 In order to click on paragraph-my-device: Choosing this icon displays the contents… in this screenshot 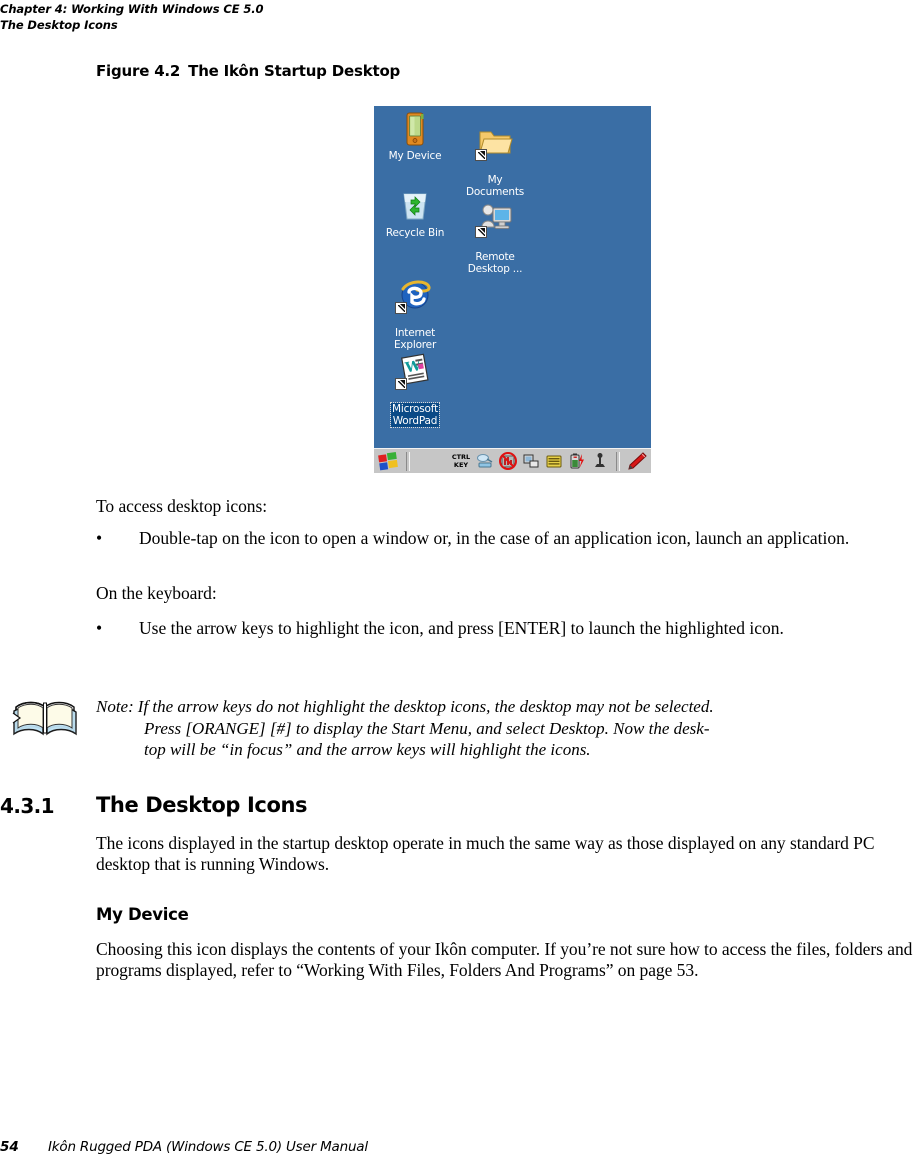, I will do `click(504, 959)`.